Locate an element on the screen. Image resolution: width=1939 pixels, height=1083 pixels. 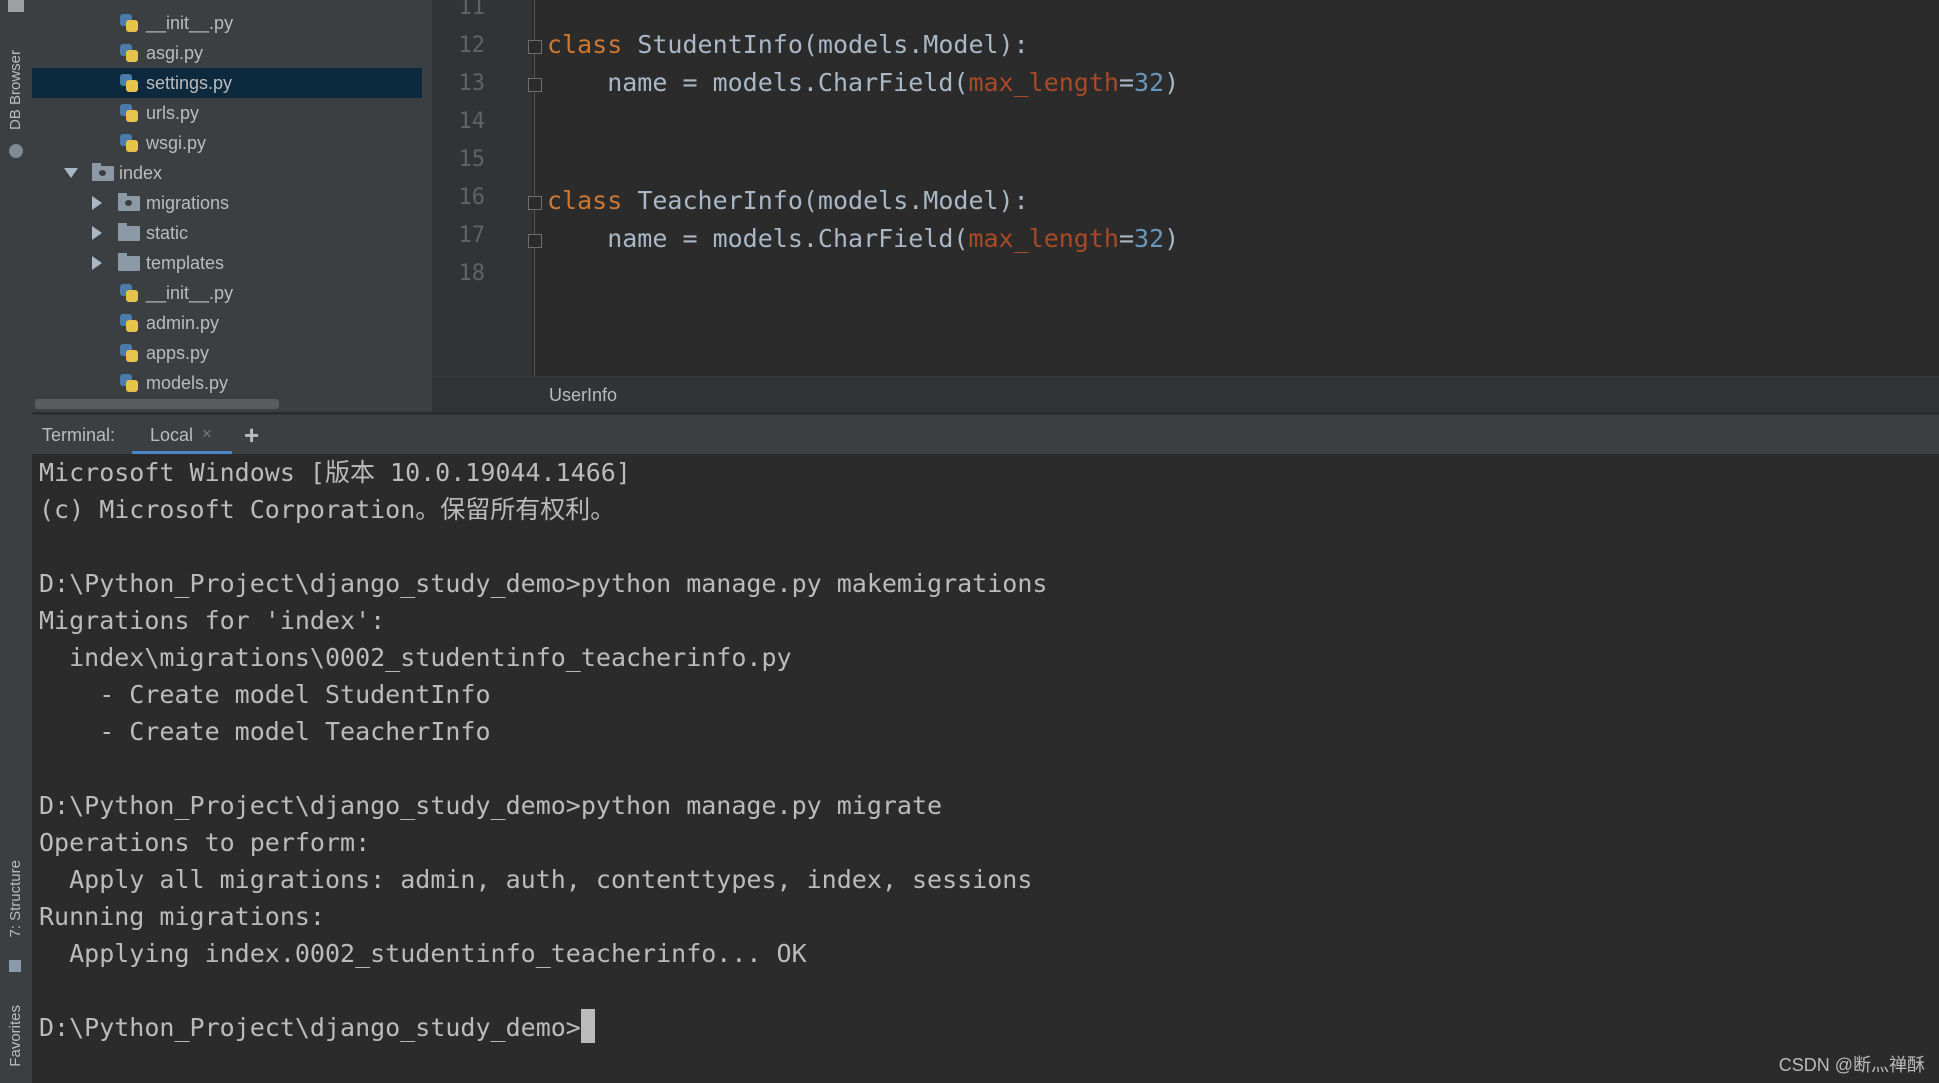
terminal-line: - Create model TeacherInfo is located at coordinates (265, 731).